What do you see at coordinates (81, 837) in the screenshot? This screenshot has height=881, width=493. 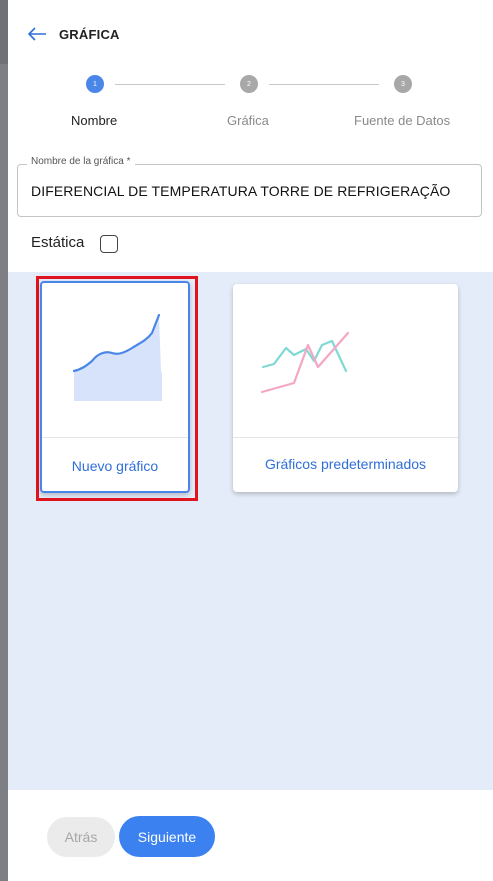 I see `back-button: Atrás` at bounding box center [81, 837].